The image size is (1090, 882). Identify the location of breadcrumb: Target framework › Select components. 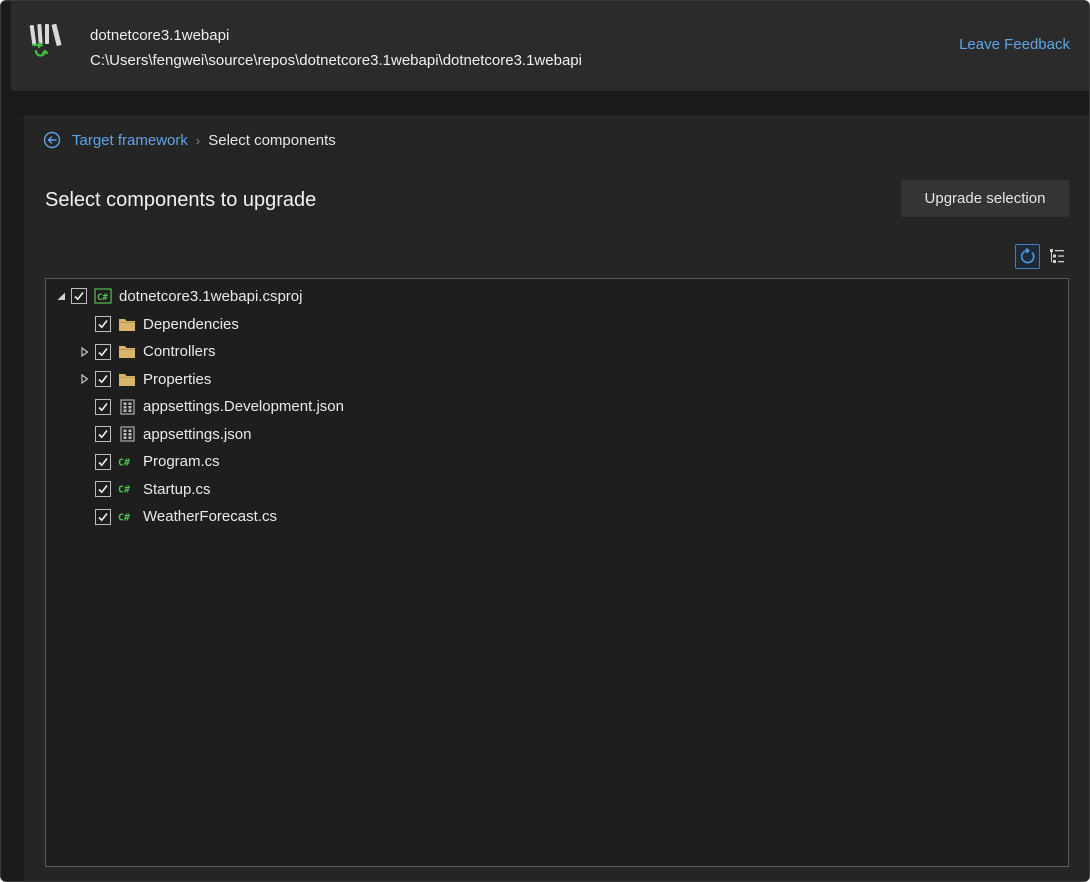
(189, 140).